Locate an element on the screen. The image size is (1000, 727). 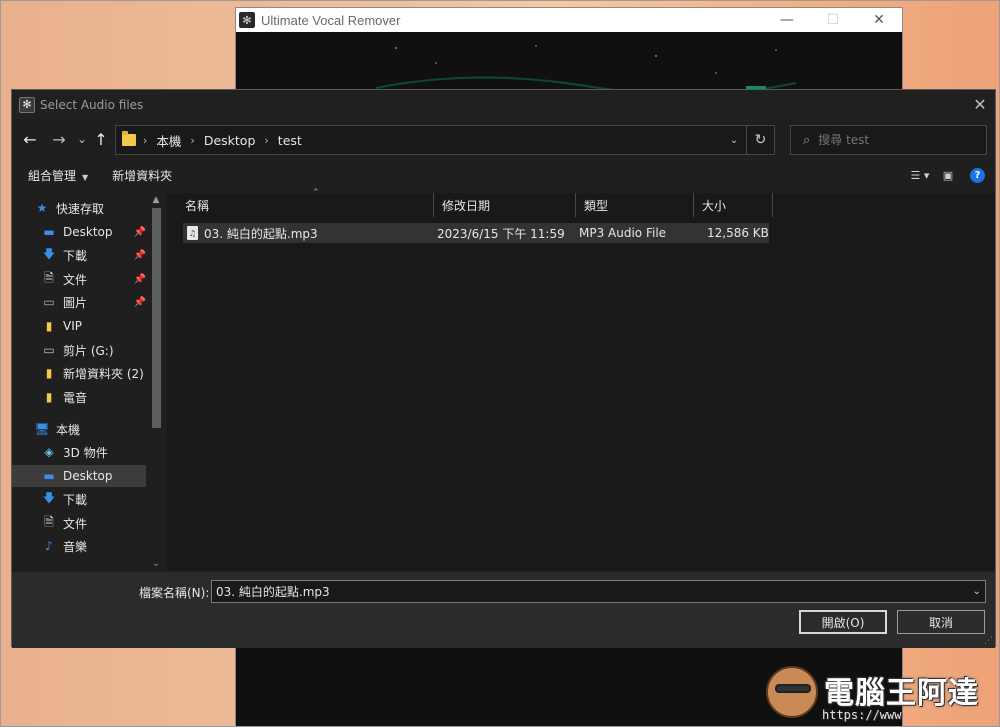
address-bar: › 本機 › Desktop › test ⌄ ↻ is located at coordinates (445, 140).